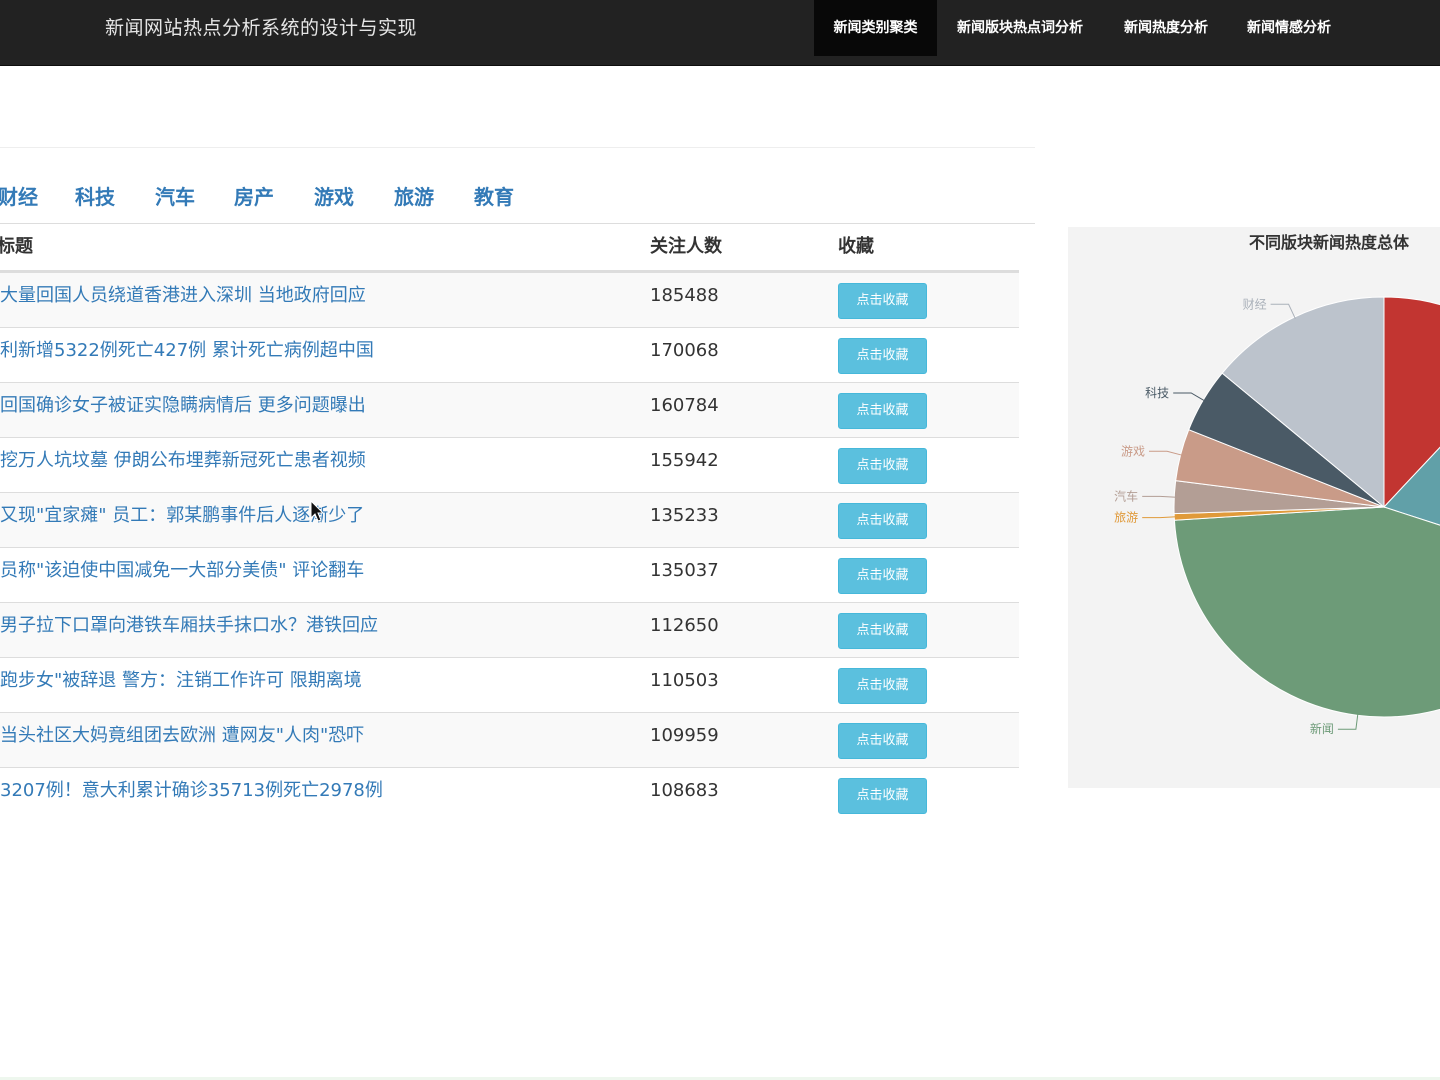 This screenshot has height=1080, width=1440. What do you see at coordinates (684, 460) in the screenshot?
I see `follower-count: 155942` at bounding box center [684, 460].